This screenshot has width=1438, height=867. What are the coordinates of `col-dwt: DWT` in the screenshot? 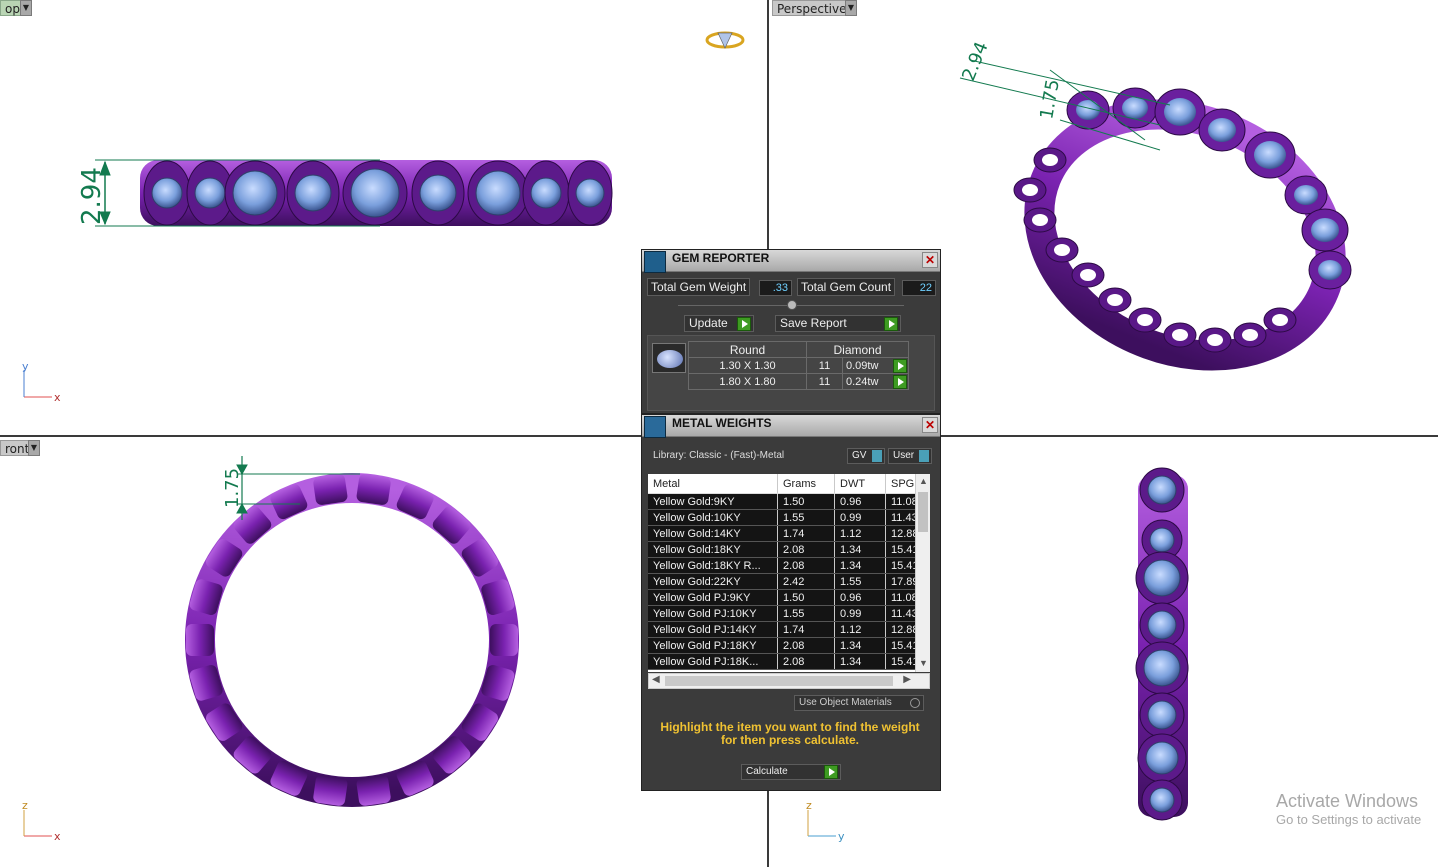 It's located at (860, 483).